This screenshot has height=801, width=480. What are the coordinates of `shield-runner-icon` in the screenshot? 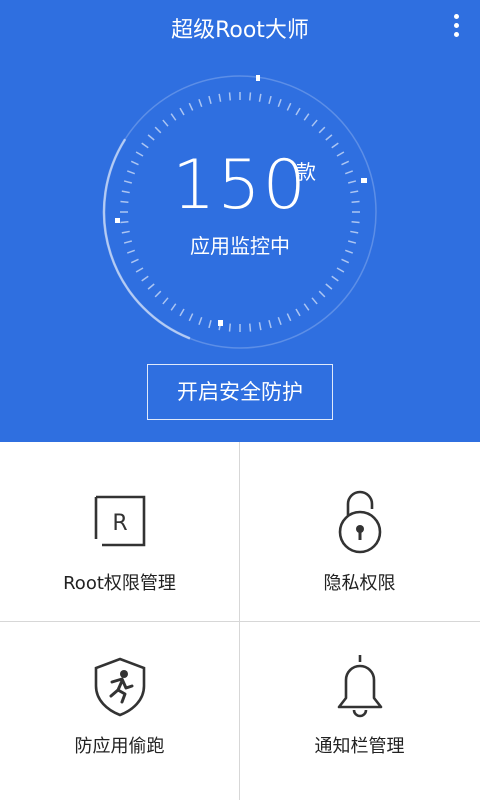 It's located at (119, 687).